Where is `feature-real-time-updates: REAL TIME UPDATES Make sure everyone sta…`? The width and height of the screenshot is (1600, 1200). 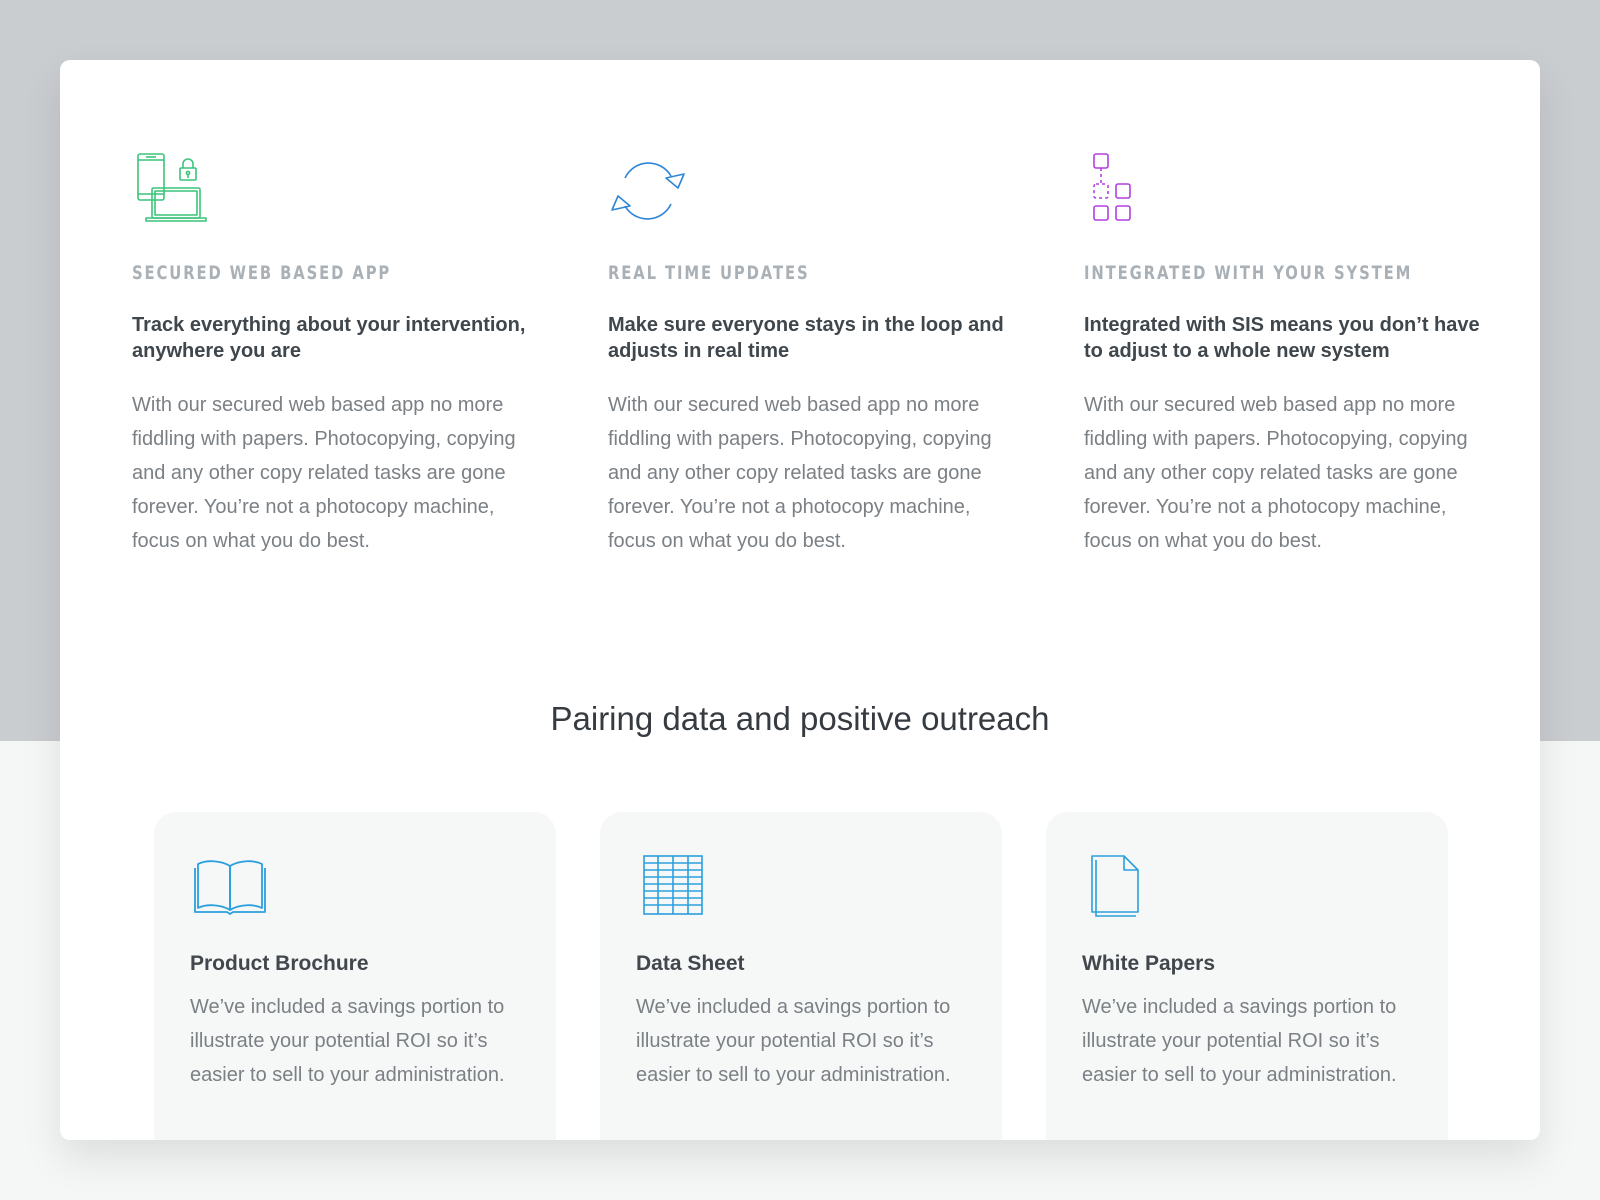 feature-real-time-updates: REAL TIME UPDATES Make sure everyone sta… is located at coordinates (808, 352).